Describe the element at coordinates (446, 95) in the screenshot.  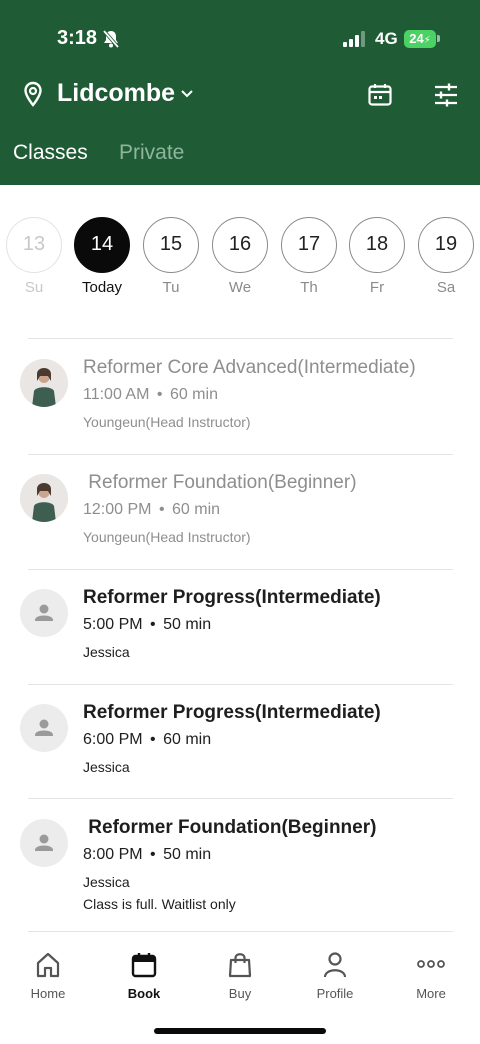
I see `filter-sliders-icon` at that location.